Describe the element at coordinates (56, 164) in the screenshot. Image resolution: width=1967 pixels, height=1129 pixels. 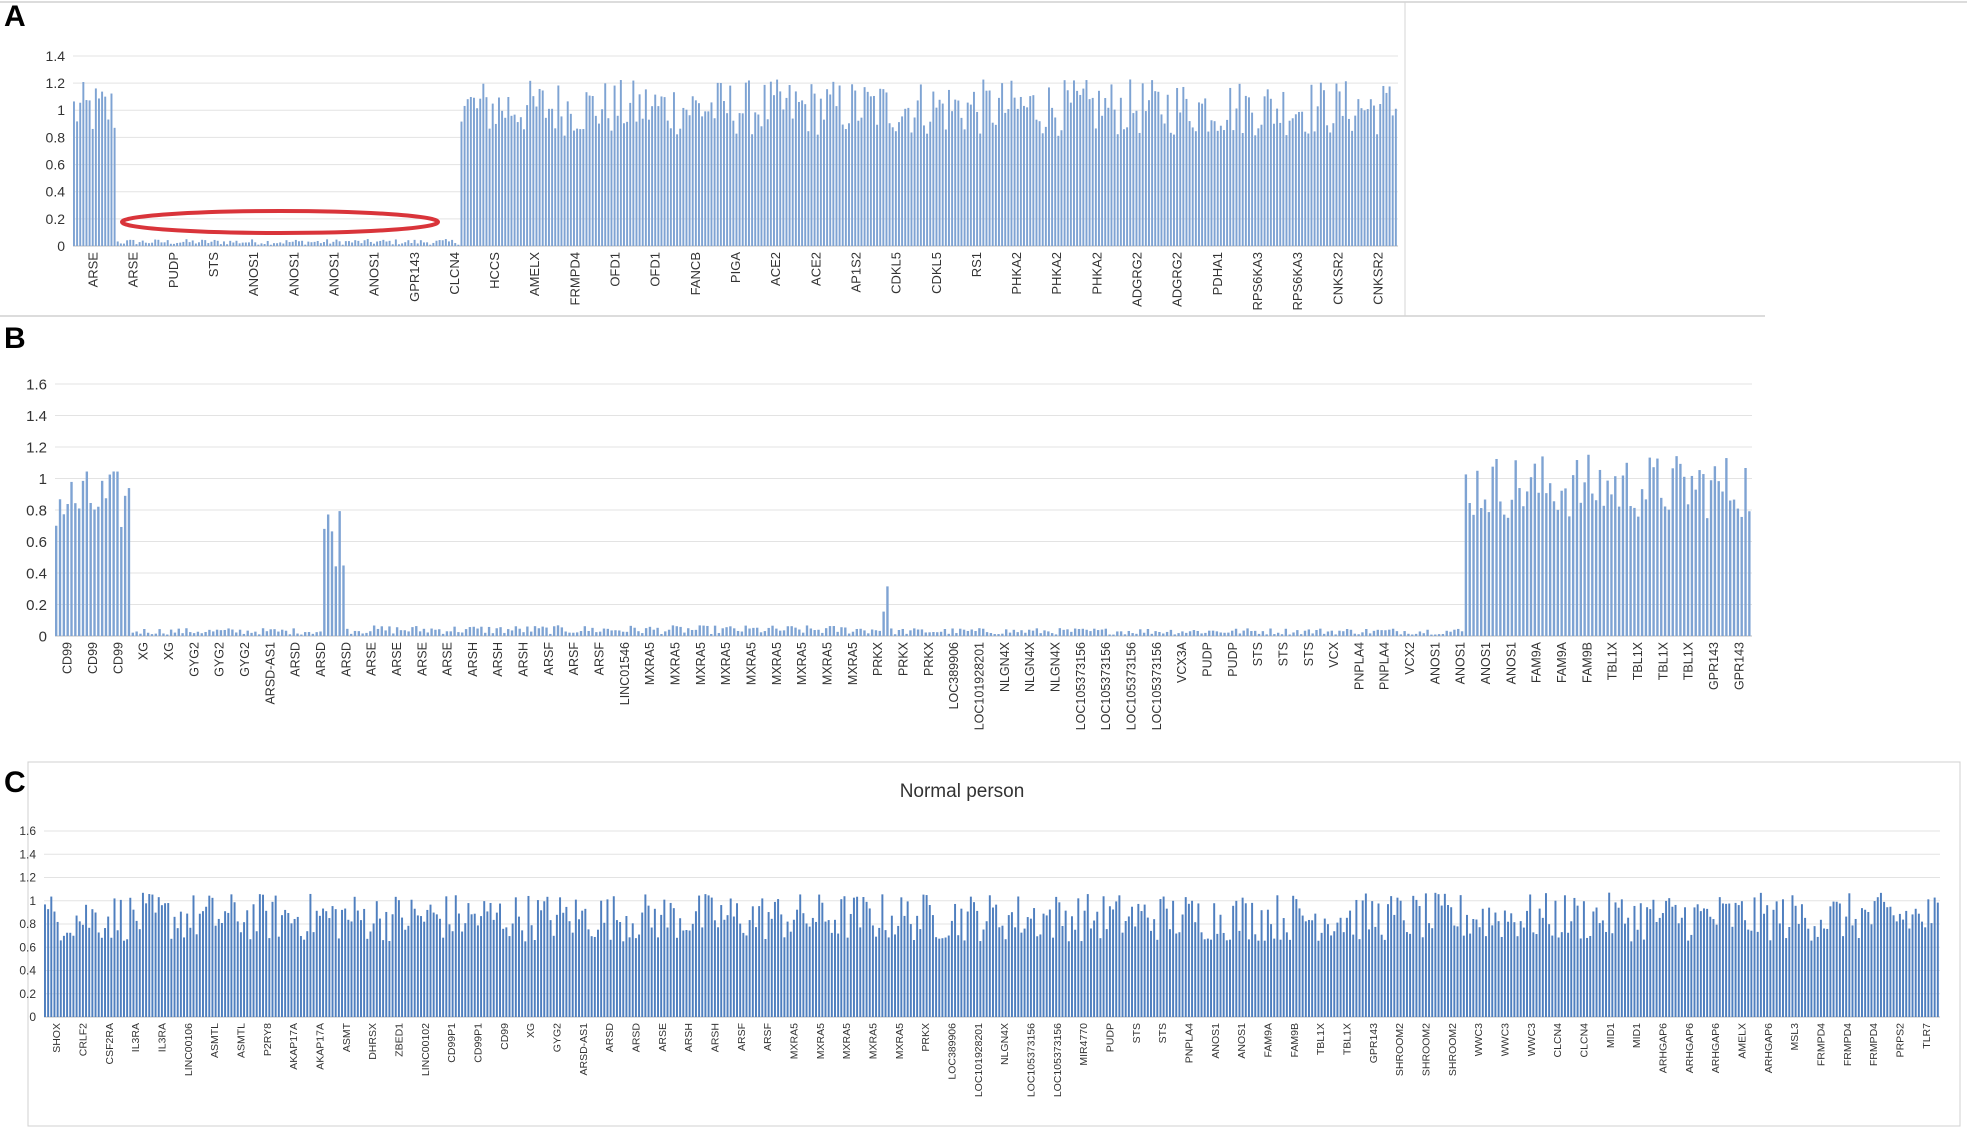
I see `y-tick-label: 0.6` at that location.